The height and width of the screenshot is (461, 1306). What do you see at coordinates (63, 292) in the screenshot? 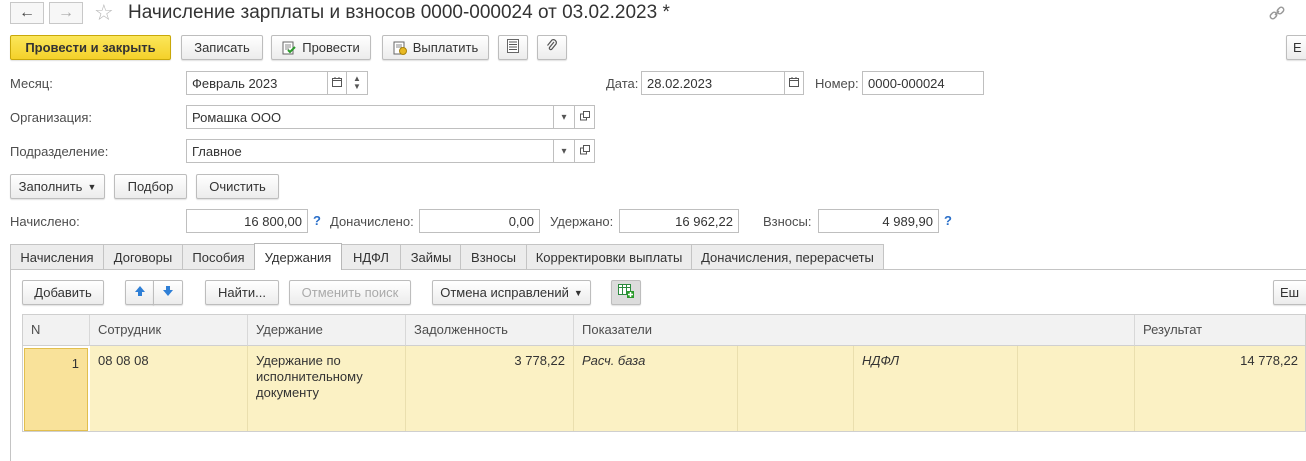
I see `add-row-button: Добавить` at bounding box center [63, 292].